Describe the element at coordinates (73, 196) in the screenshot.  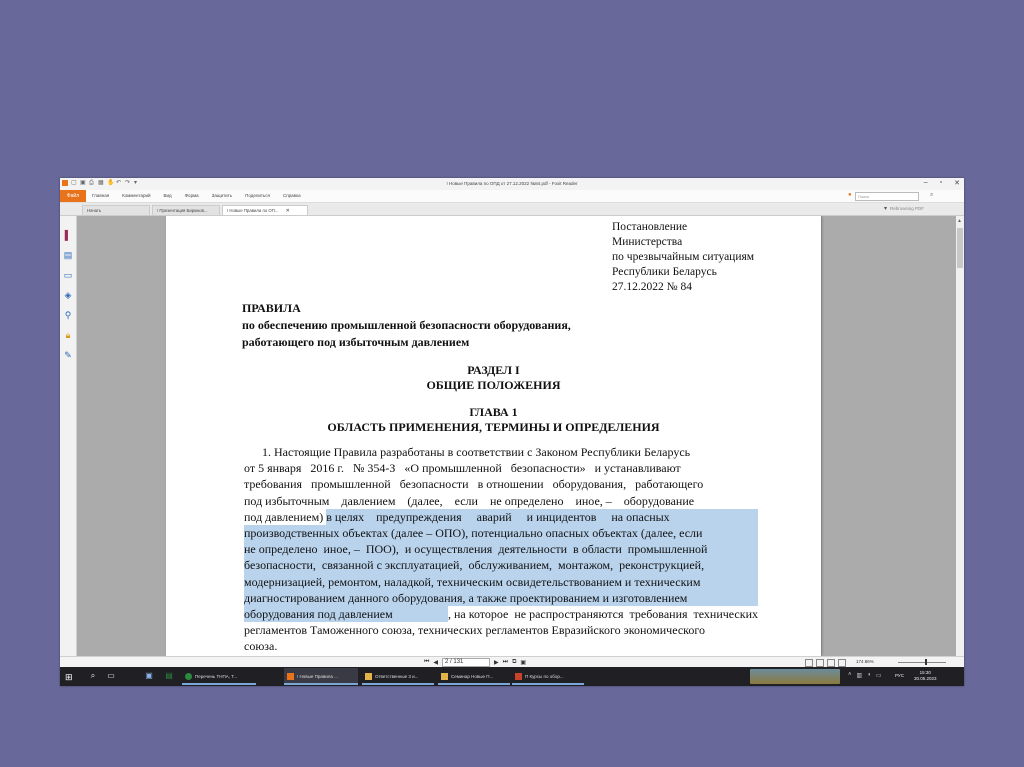
I see `file-tab: Файл` at that location.